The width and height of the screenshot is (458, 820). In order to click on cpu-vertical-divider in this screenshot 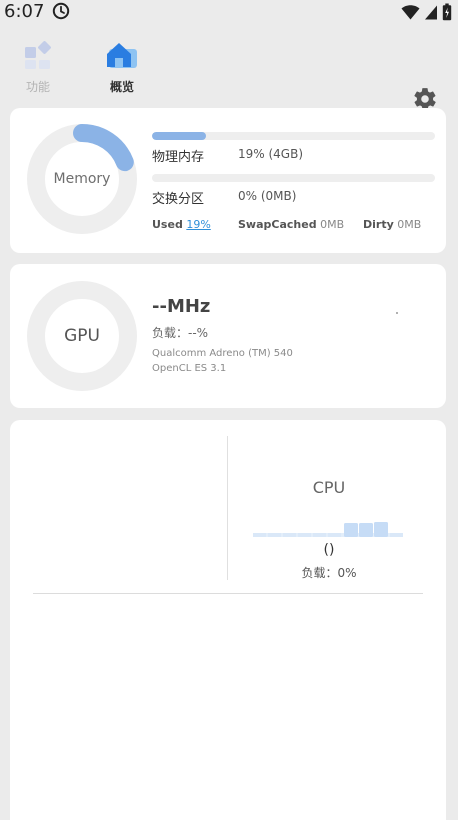, I will do `click(227, 508)`.